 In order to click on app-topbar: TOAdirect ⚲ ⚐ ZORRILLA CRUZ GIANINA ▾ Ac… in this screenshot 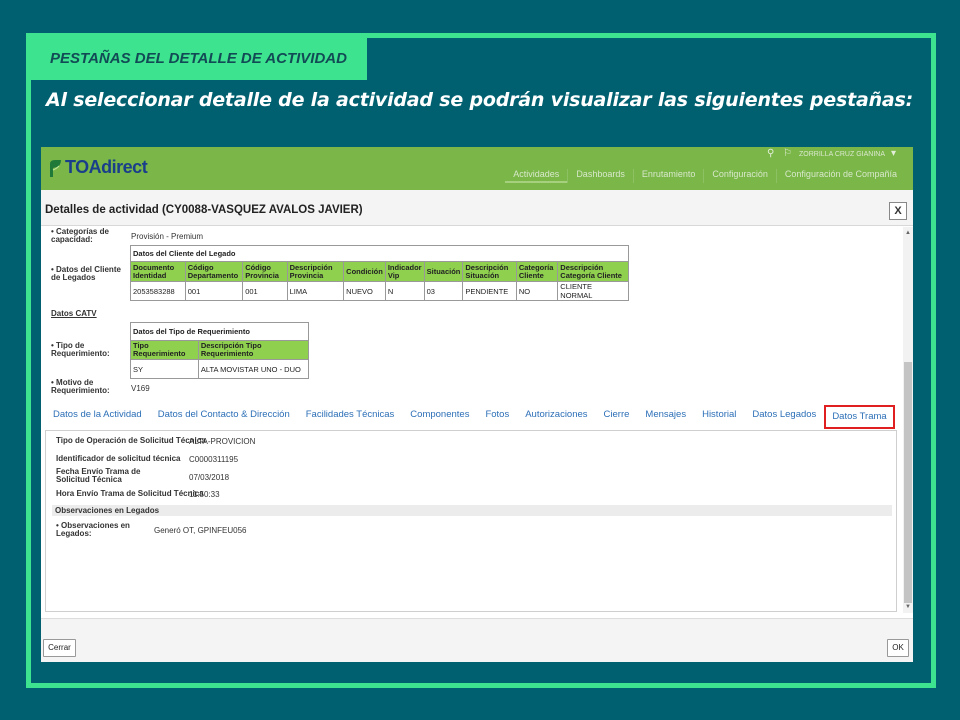, I will do `click(477, 168)`.